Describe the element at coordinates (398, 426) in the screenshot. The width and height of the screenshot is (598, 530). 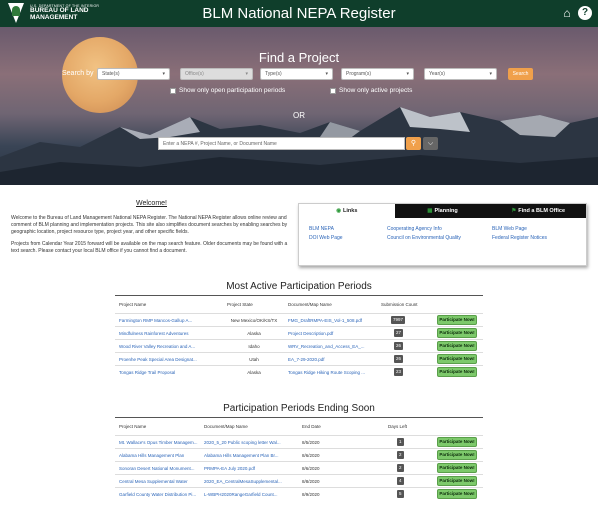
I see `col-days-left: Days Left` at that location.